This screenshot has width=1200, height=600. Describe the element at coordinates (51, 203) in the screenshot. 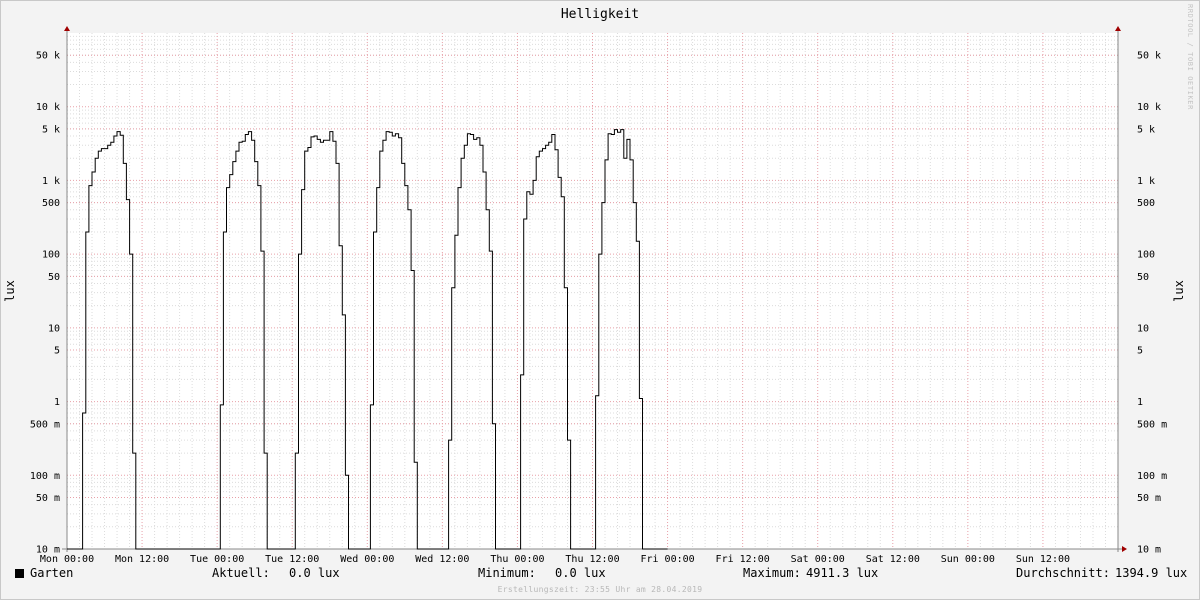

I see `y-tick-label-left: 500` at that location.